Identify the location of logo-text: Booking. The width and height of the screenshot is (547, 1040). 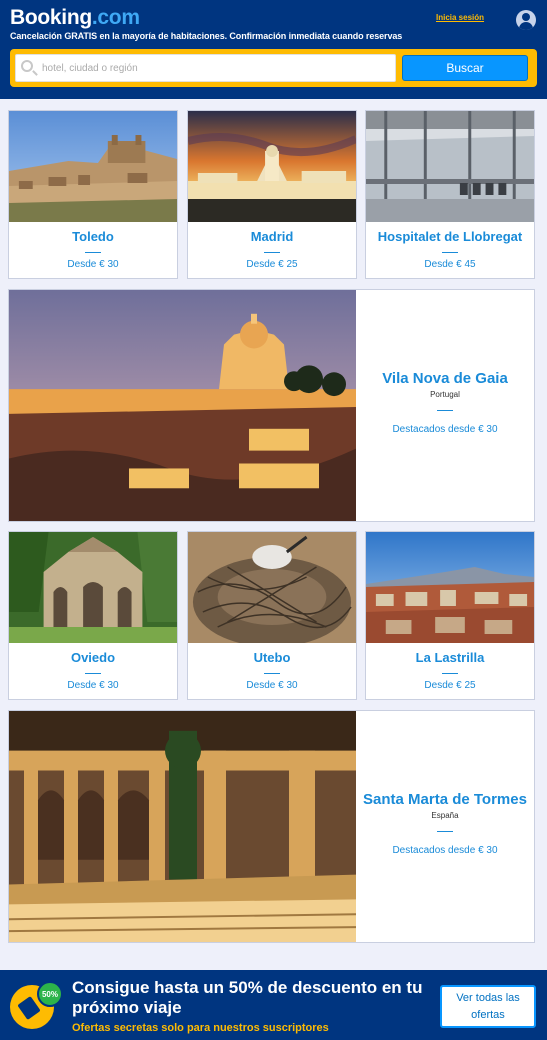
(51, 17).